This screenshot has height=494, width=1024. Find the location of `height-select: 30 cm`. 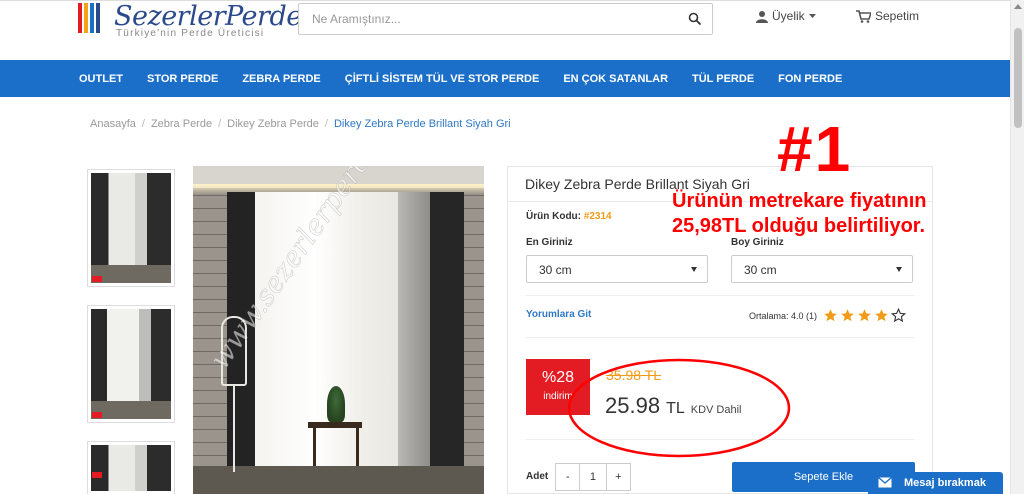

height-select: 30 cm is located at coordinates (822, 269).